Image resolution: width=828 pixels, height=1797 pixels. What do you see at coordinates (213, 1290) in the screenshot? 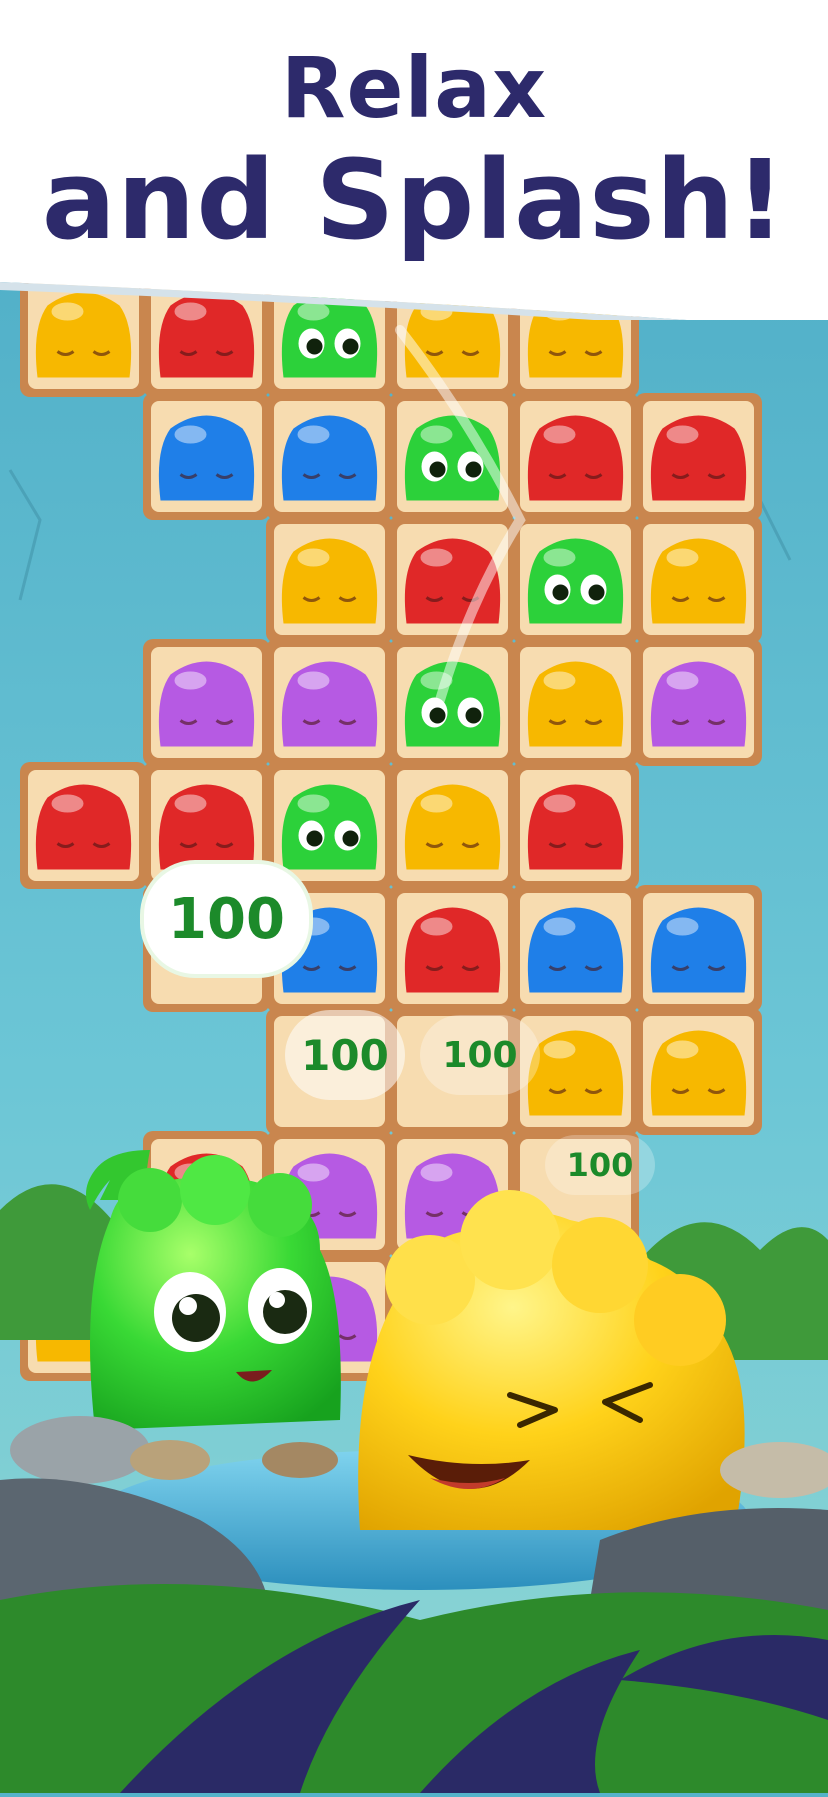
I see `green-jelly-character` at bounding box center [213, 1290].